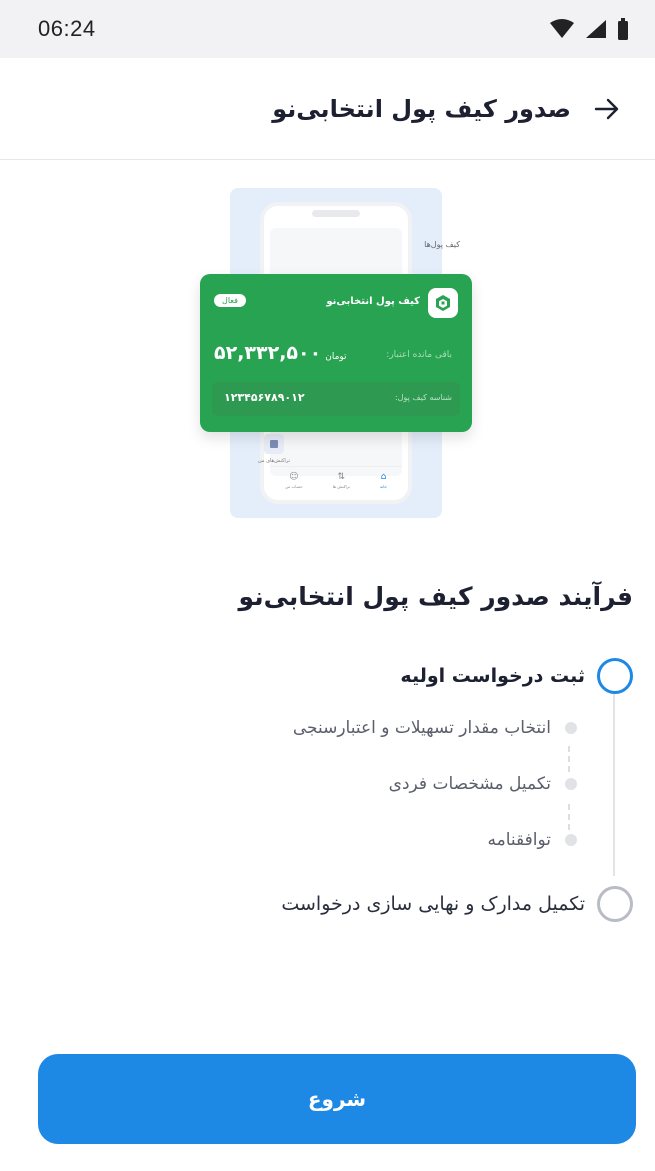 This screenshot has width=655, height=1171. I want to click on nav-account: ☺ حساب من, so click(294, 480).